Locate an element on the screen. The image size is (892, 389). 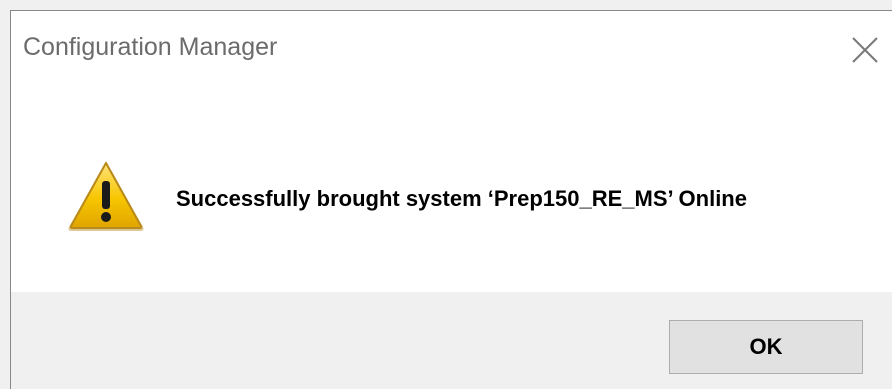
dialog-title: Configuration Manager is located at coordinates (150, 47).